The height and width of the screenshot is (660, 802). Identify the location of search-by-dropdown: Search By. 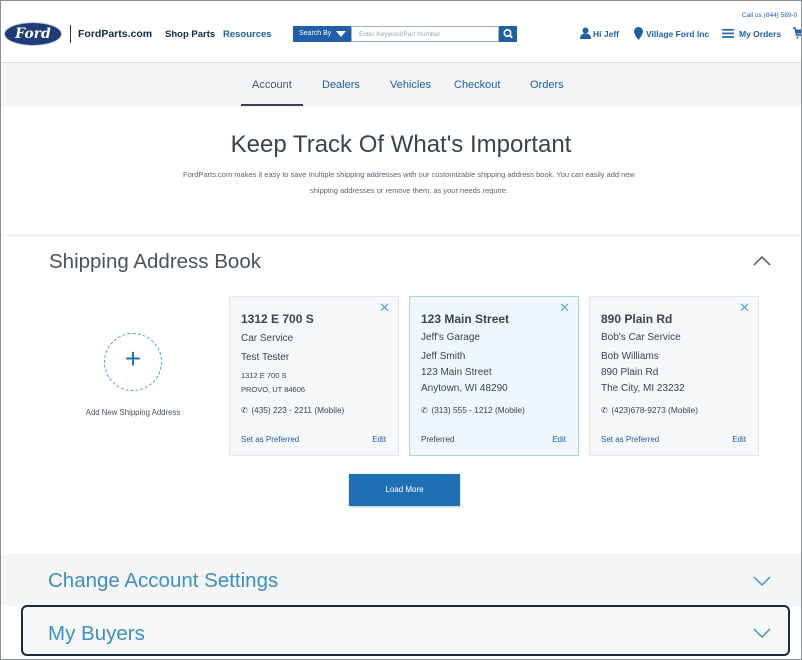
(322, 34).